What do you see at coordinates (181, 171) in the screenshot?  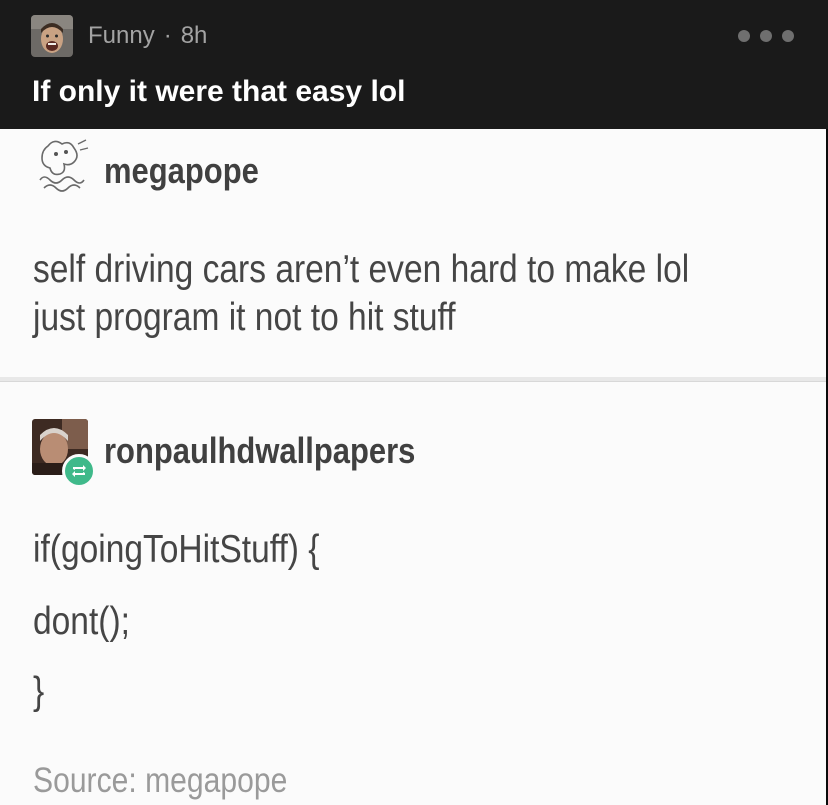 I see `username-megapope: megapope` at bounding box center [181, 171].